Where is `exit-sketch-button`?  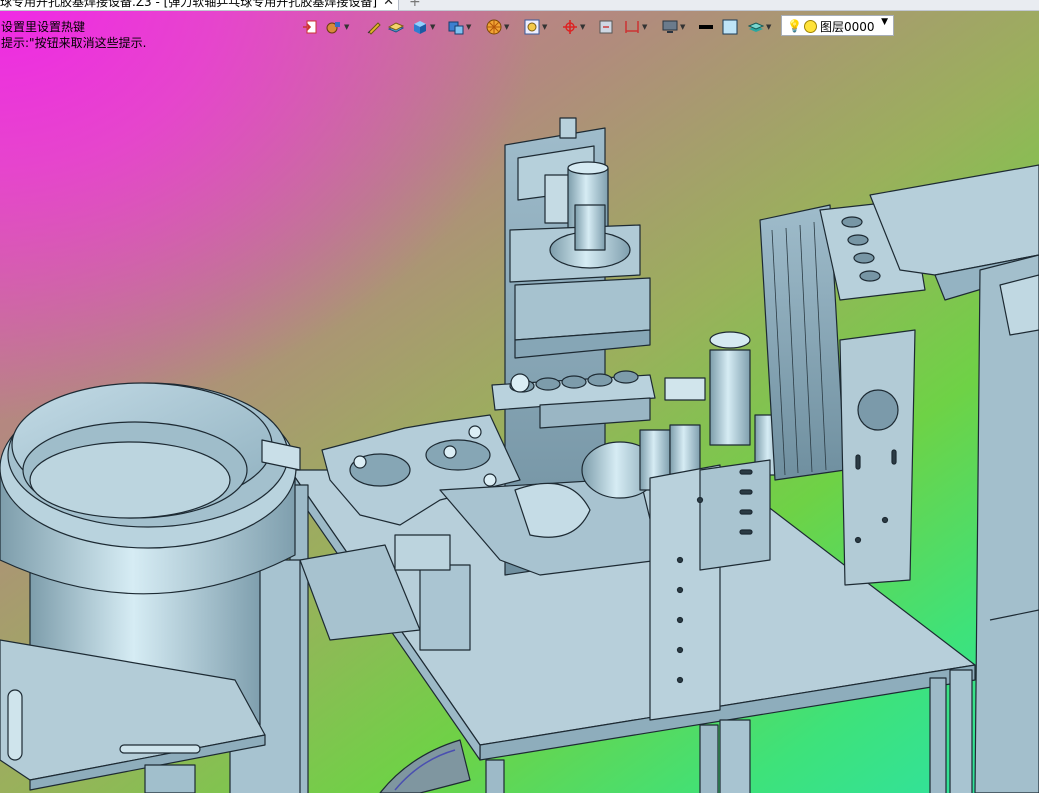
exit-sketch-button is located at coordinates (310, 27).